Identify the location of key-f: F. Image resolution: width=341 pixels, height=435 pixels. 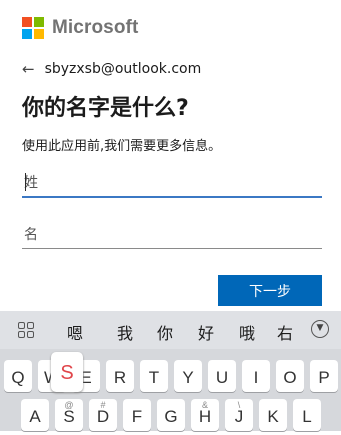
(137, 415).